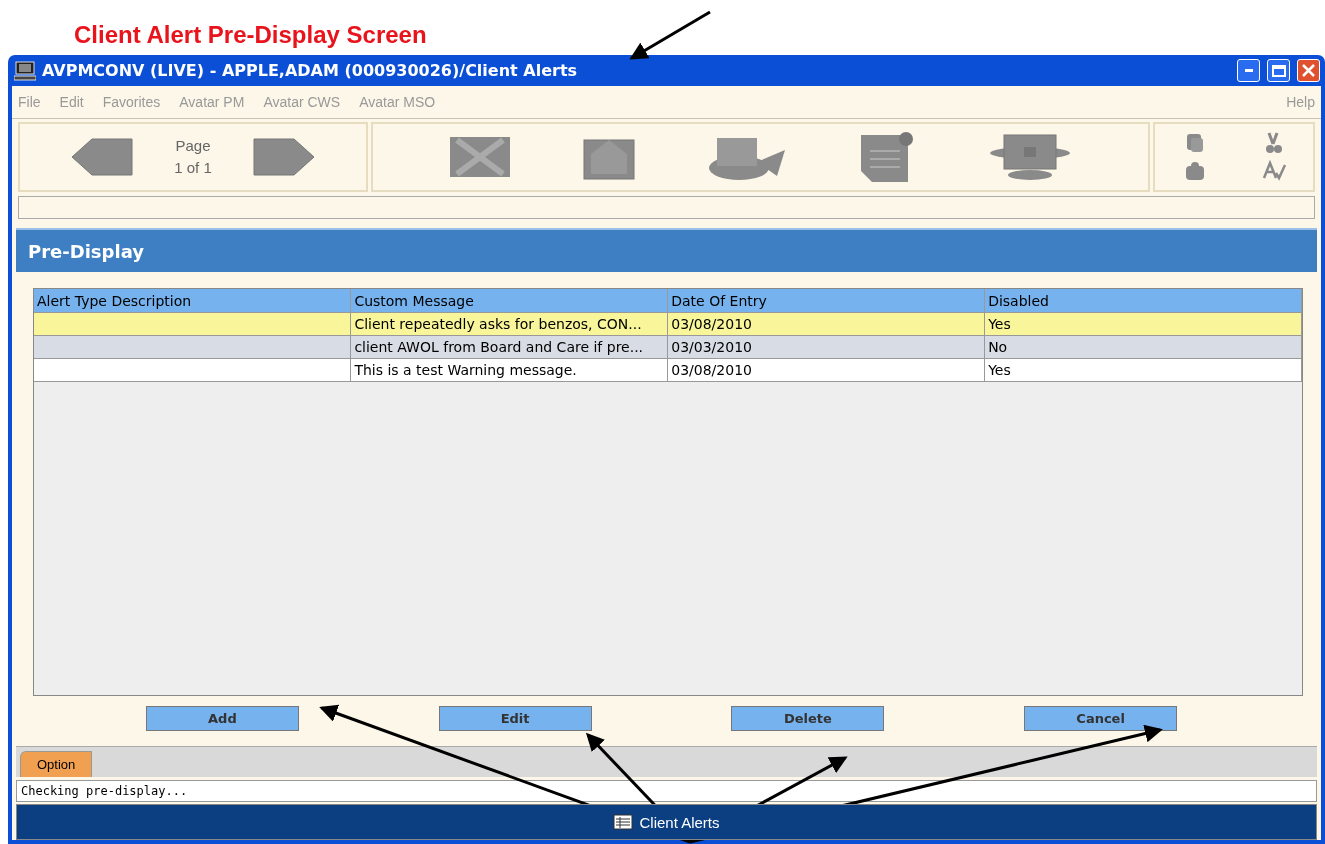 The image size is (1325, 844). I want to click on table-cell: No, so click(1143, 347).